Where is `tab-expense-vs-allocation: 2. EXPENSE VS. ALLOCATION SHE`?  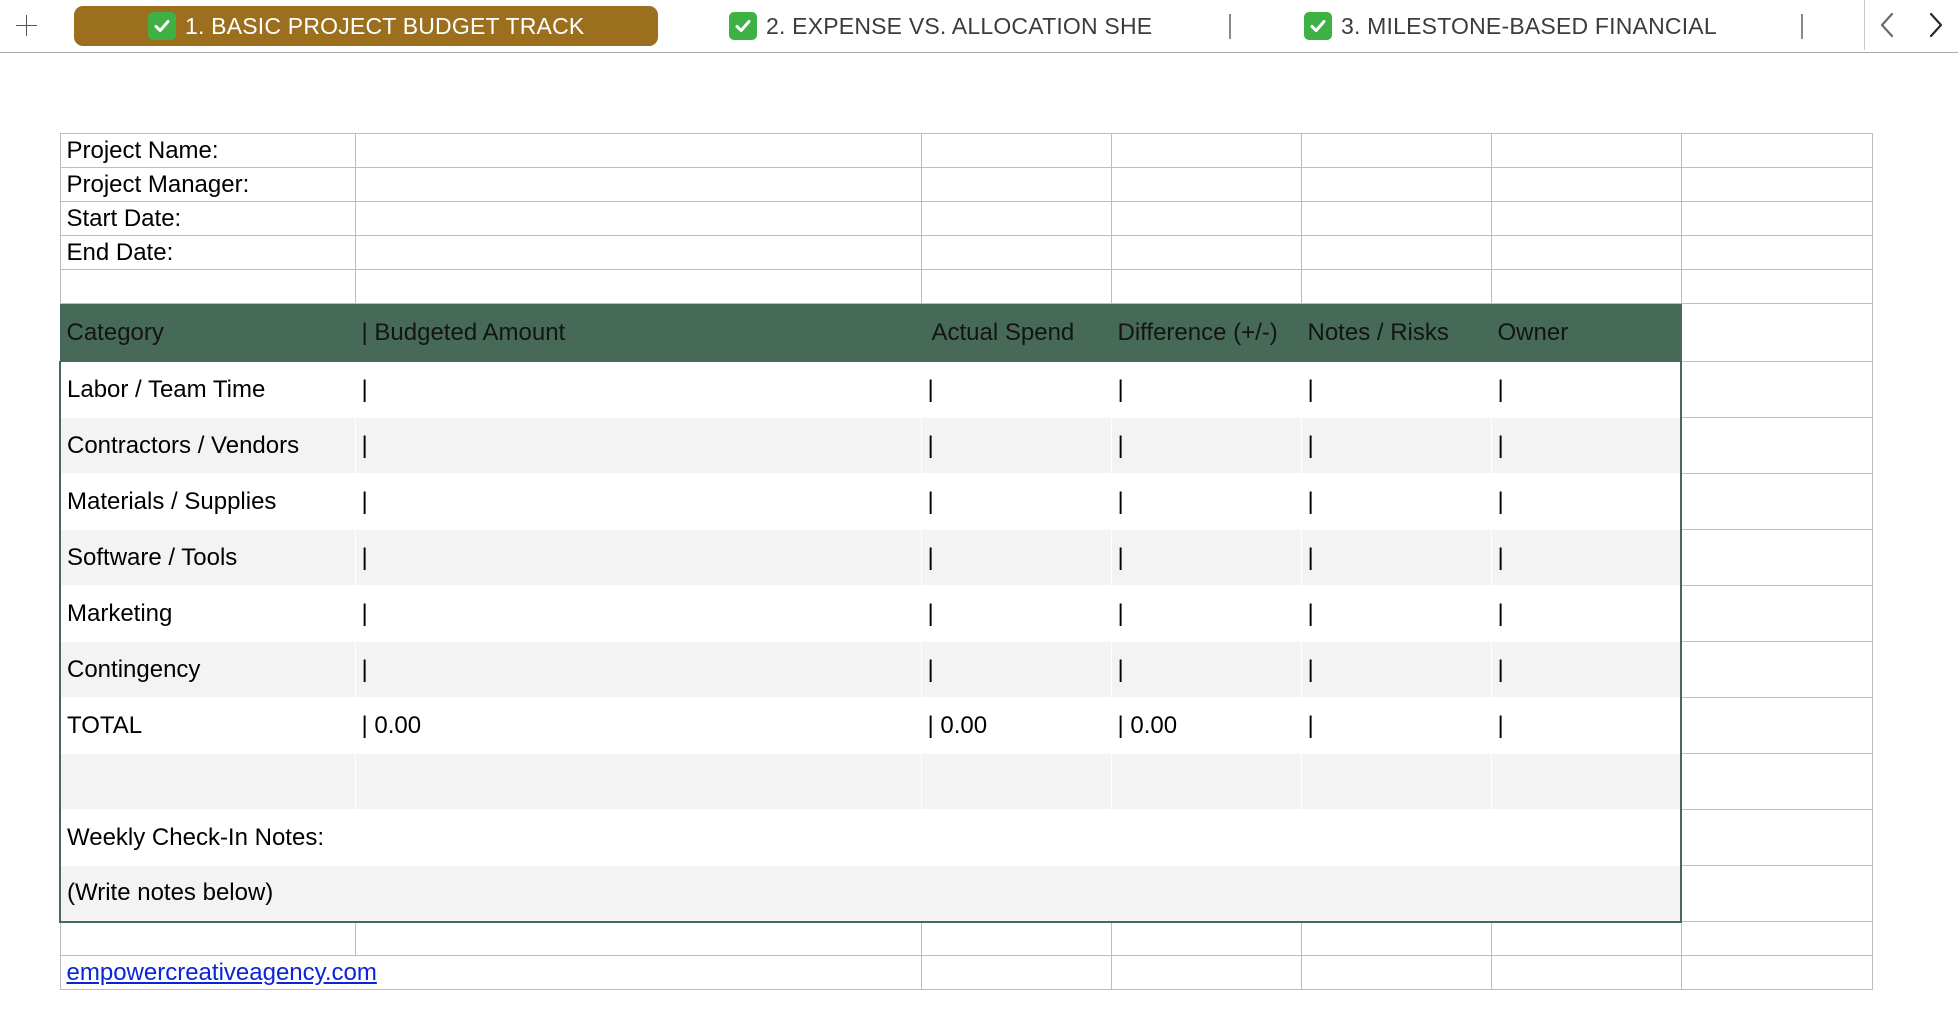 tab-expense-vs-allocation: 2. EXPENSE VS. ALLOCATION SHE is located at coordinates (940, 26).